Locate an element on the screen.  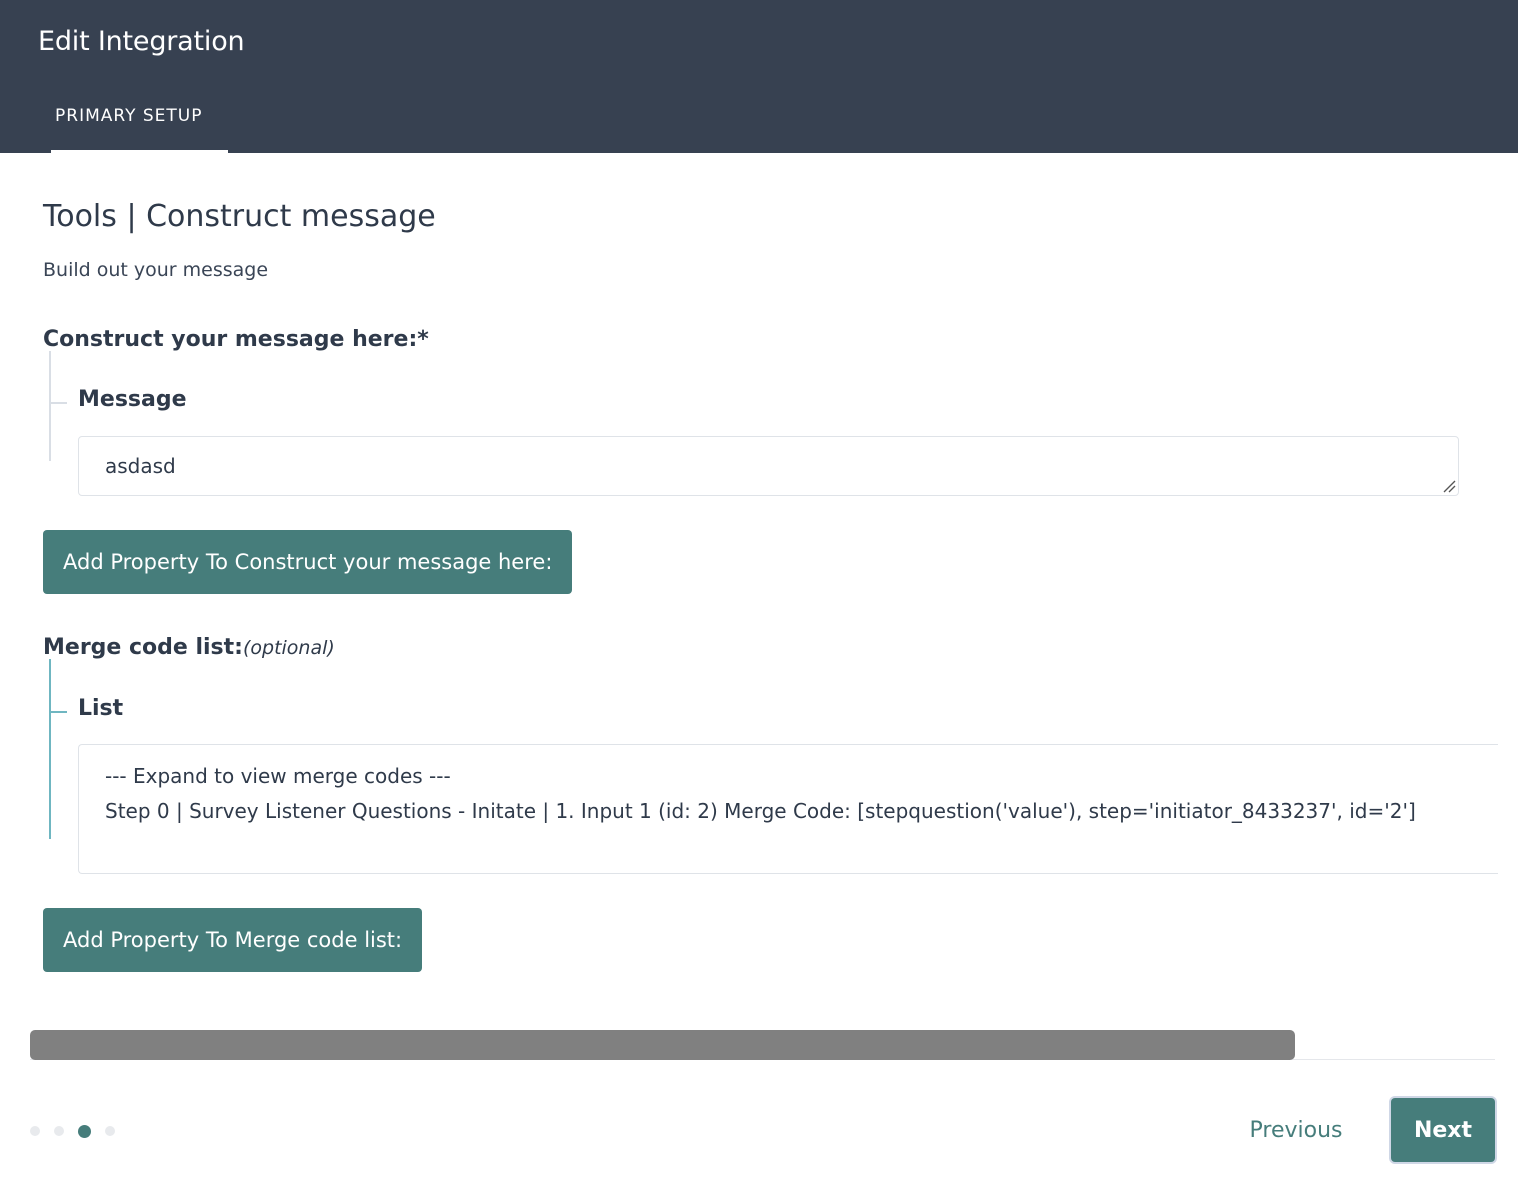
message-field-label: Message is located at coordinates (132, 399).